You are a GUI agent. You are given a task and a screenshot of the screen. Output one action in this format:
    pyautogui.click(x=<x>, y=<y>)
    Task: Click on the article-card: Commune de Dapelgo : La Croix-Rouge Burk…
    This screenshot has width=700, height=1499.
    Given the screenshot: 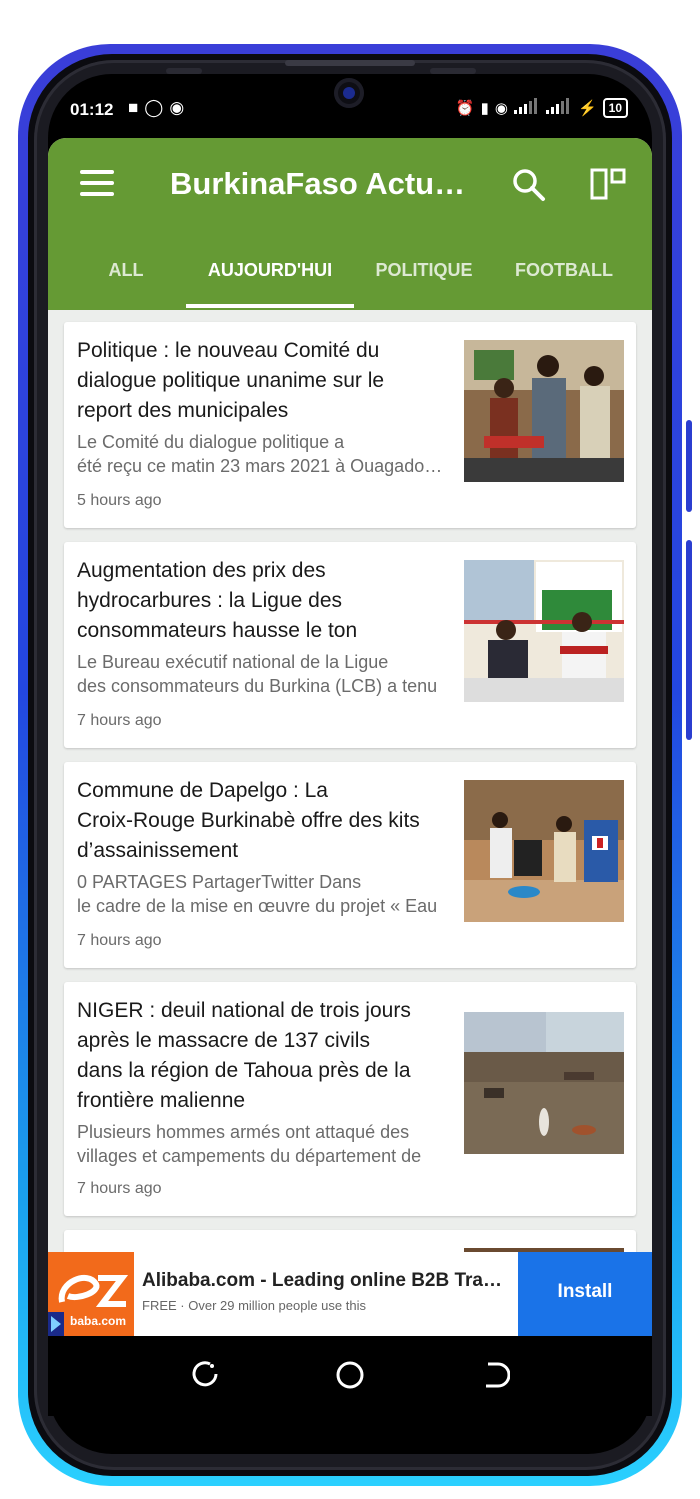 What is the action you would take?
    pyautogui.click(x=350, y=865)
    